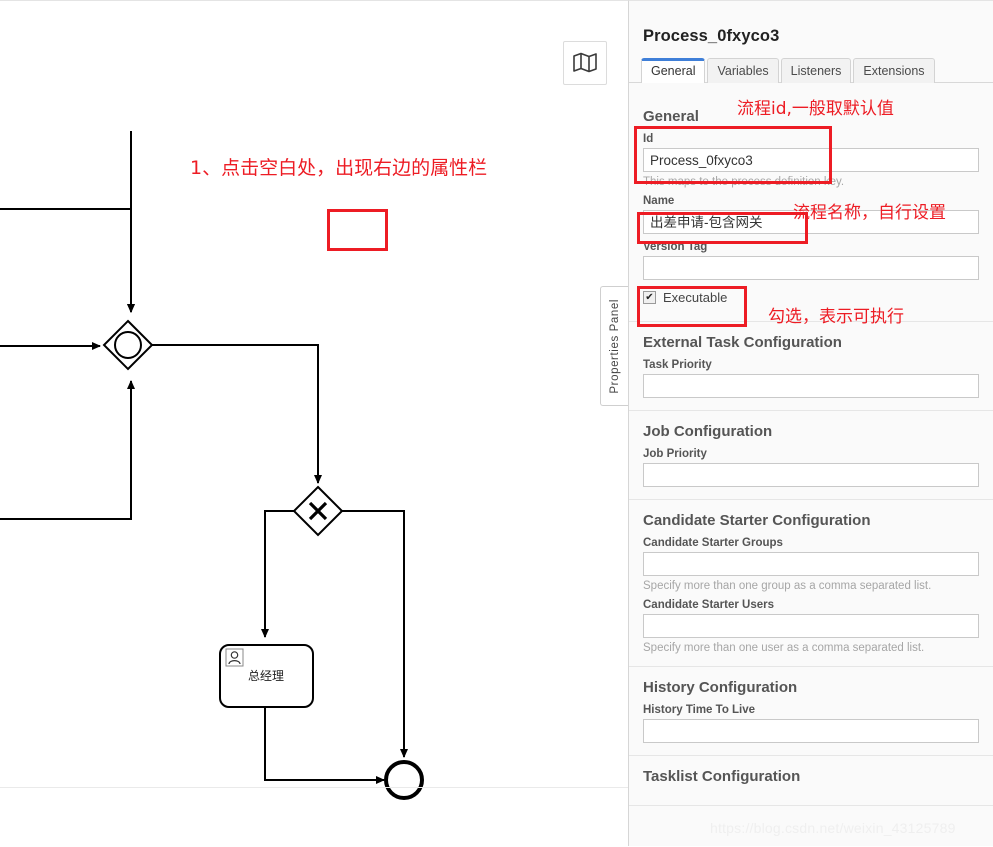 This screenshot has height=847, width=993. I want to click on group-job: Job Configuration Job Priority, so click(811, 455).